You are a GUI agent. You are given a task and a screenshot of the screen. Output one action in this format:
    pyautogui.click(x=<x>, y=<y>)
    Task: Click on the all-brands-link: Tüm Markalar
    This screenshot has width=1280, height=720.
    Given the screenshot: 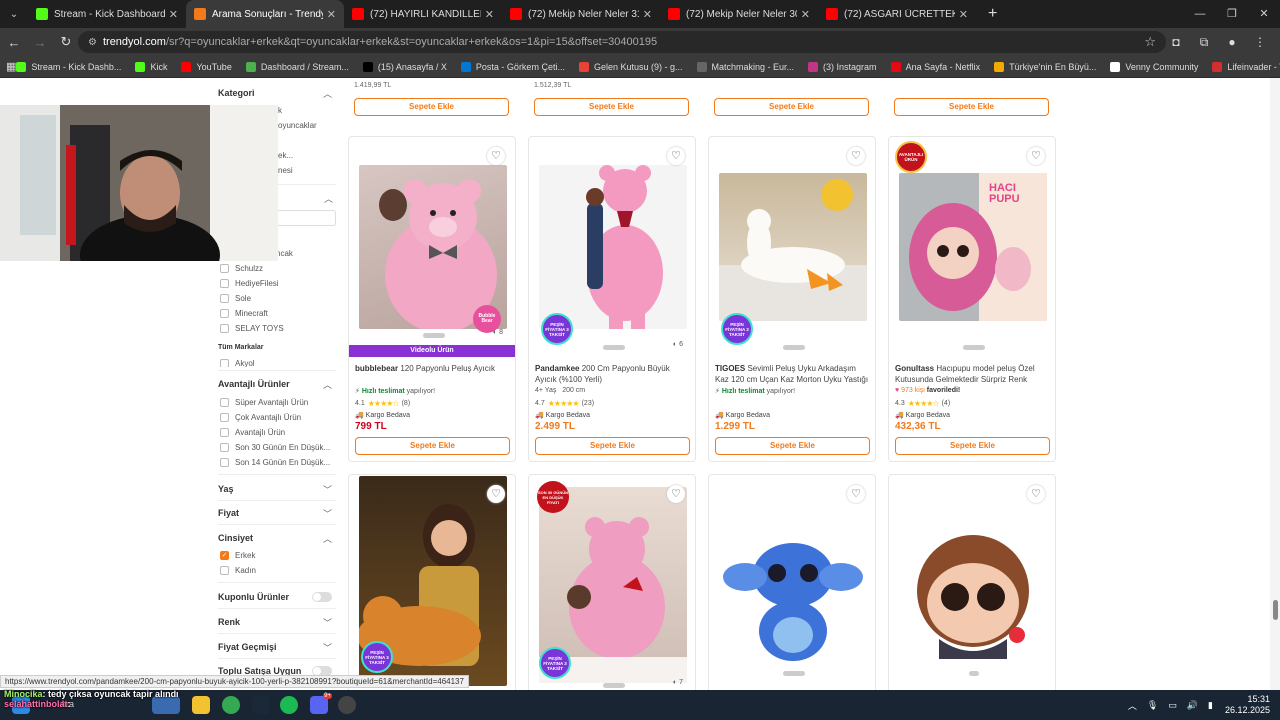 What is the action you would take?
    pyautogui.click(x=241, y=347)
    